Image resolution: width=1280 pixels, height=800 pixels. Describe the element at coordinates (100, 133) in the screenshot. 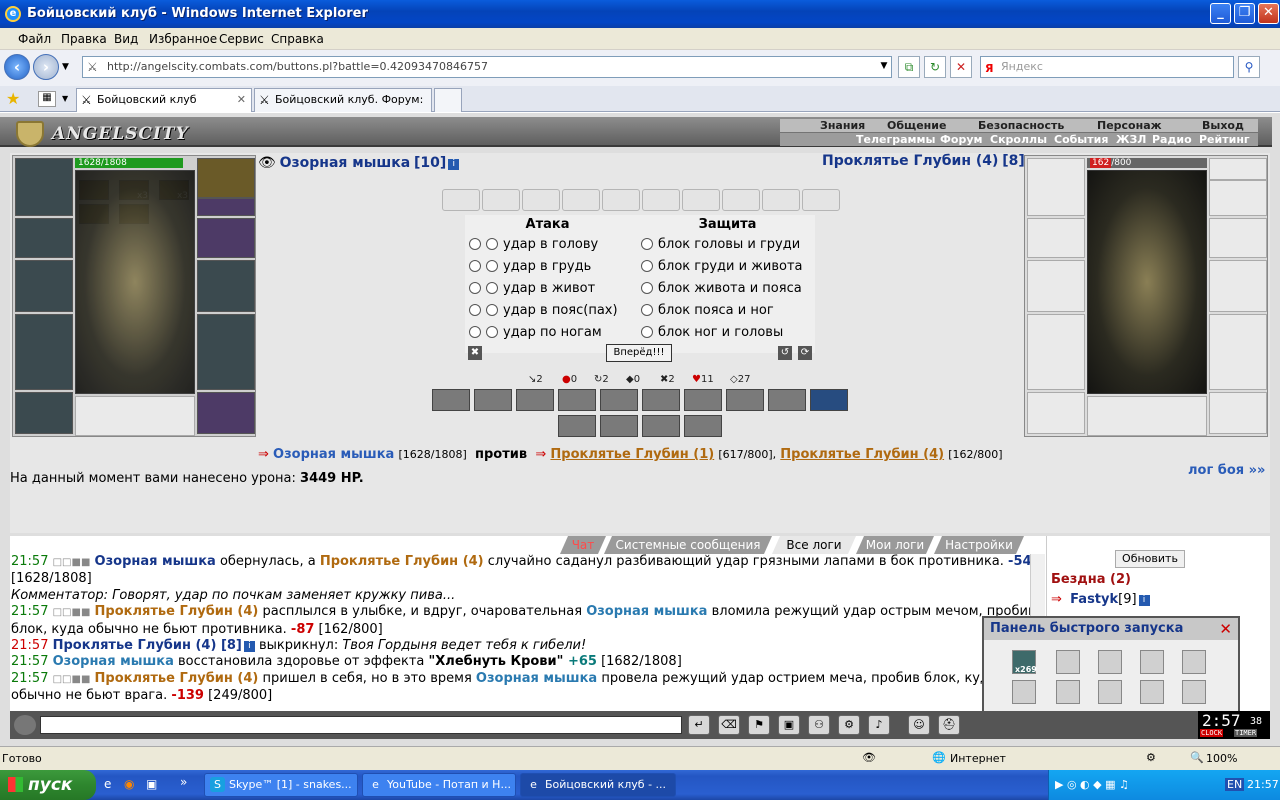

I see `site-logo: ANGELSCITY` at that location.